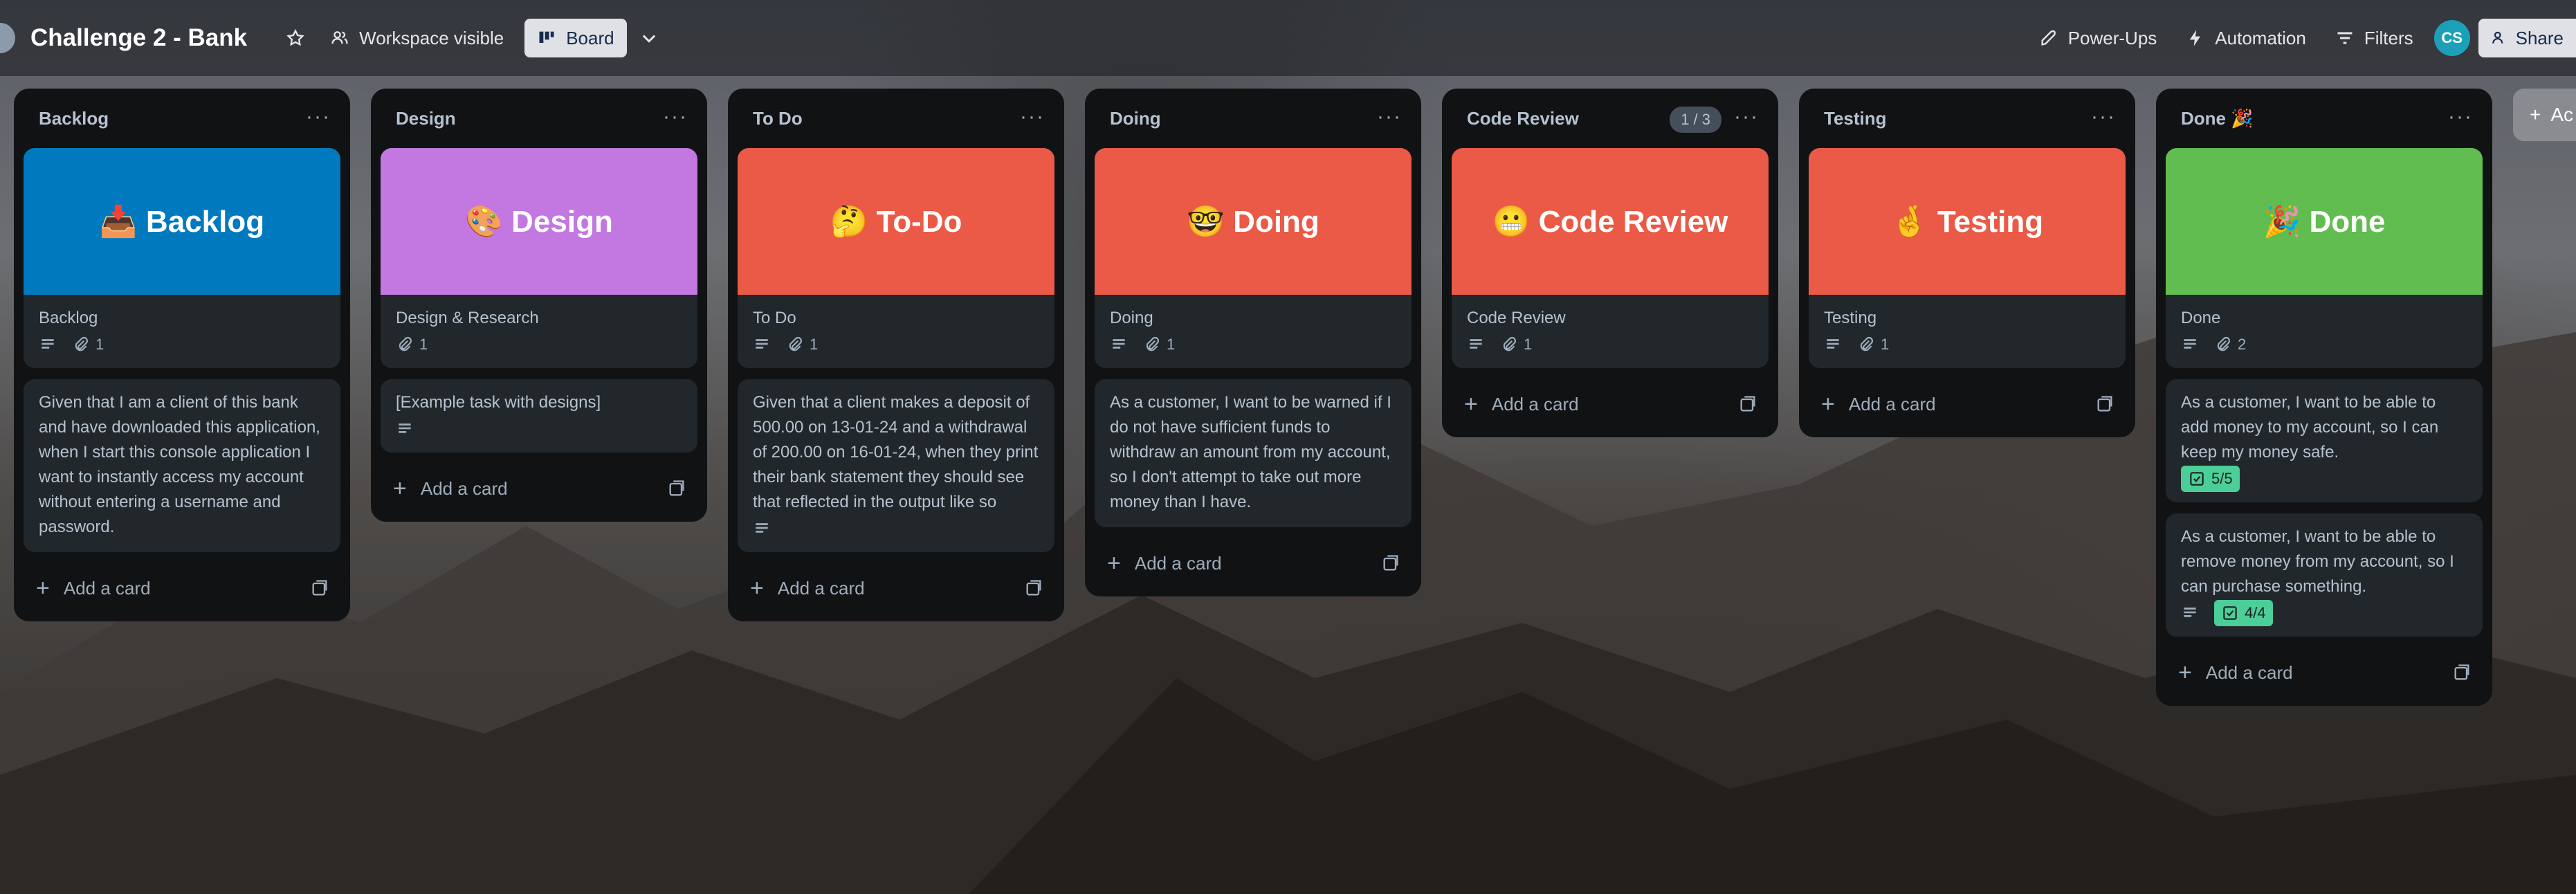 This screenshot has width=2576, height=894. I want to click on cover-card: 🎉 Done Done 2, so click(2325, 258).